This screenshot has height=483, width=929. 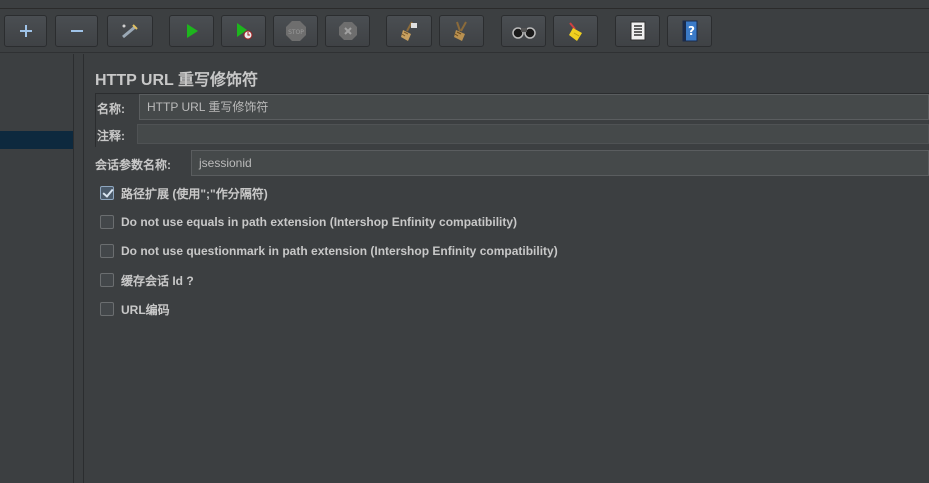 I want to click on play-icon, so click(x=192, y=31).